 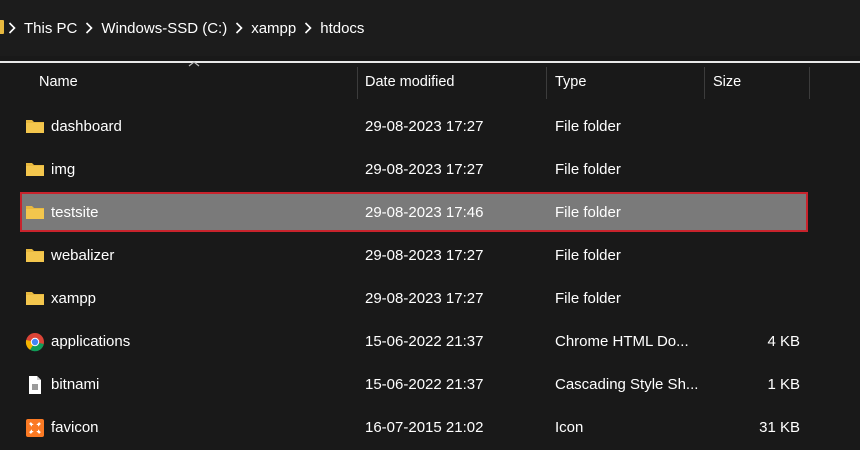 What do you see at coordinates (194, 64) in the screenshot?
I see `sort-ascending-icon` at bounding box center [194, 64].